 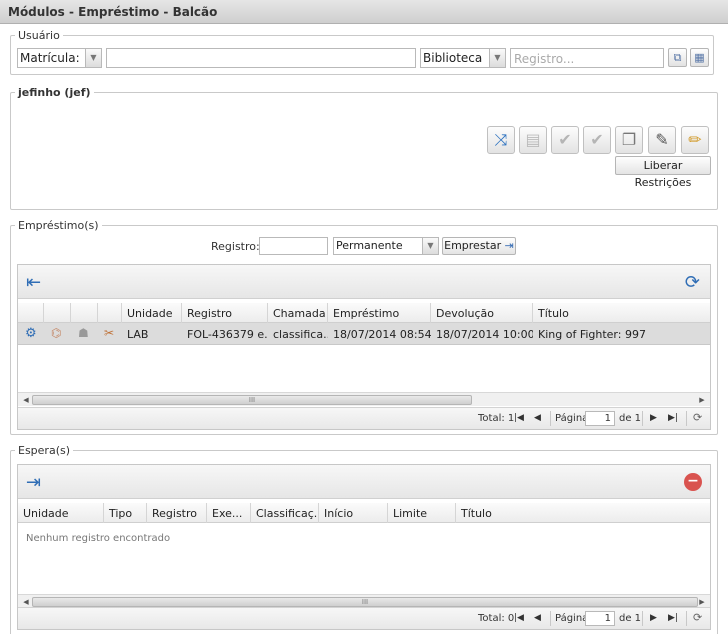 What do you see at coordinates (509, 245) in the screenshot?
I see `arrow-right-icon: ⇥` at bounding box center [509, 245].